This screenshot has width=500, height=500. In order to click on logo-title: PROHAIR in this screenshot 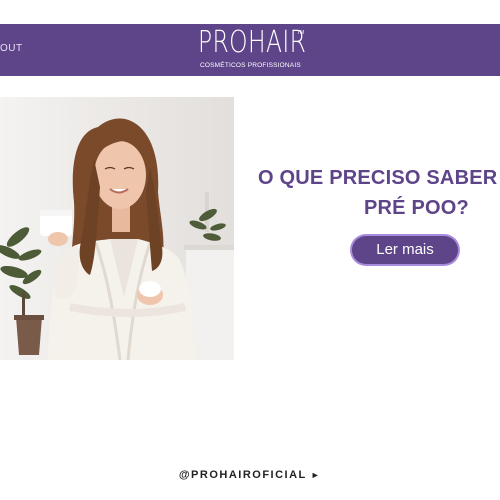, I will do `click(252, 42)`.